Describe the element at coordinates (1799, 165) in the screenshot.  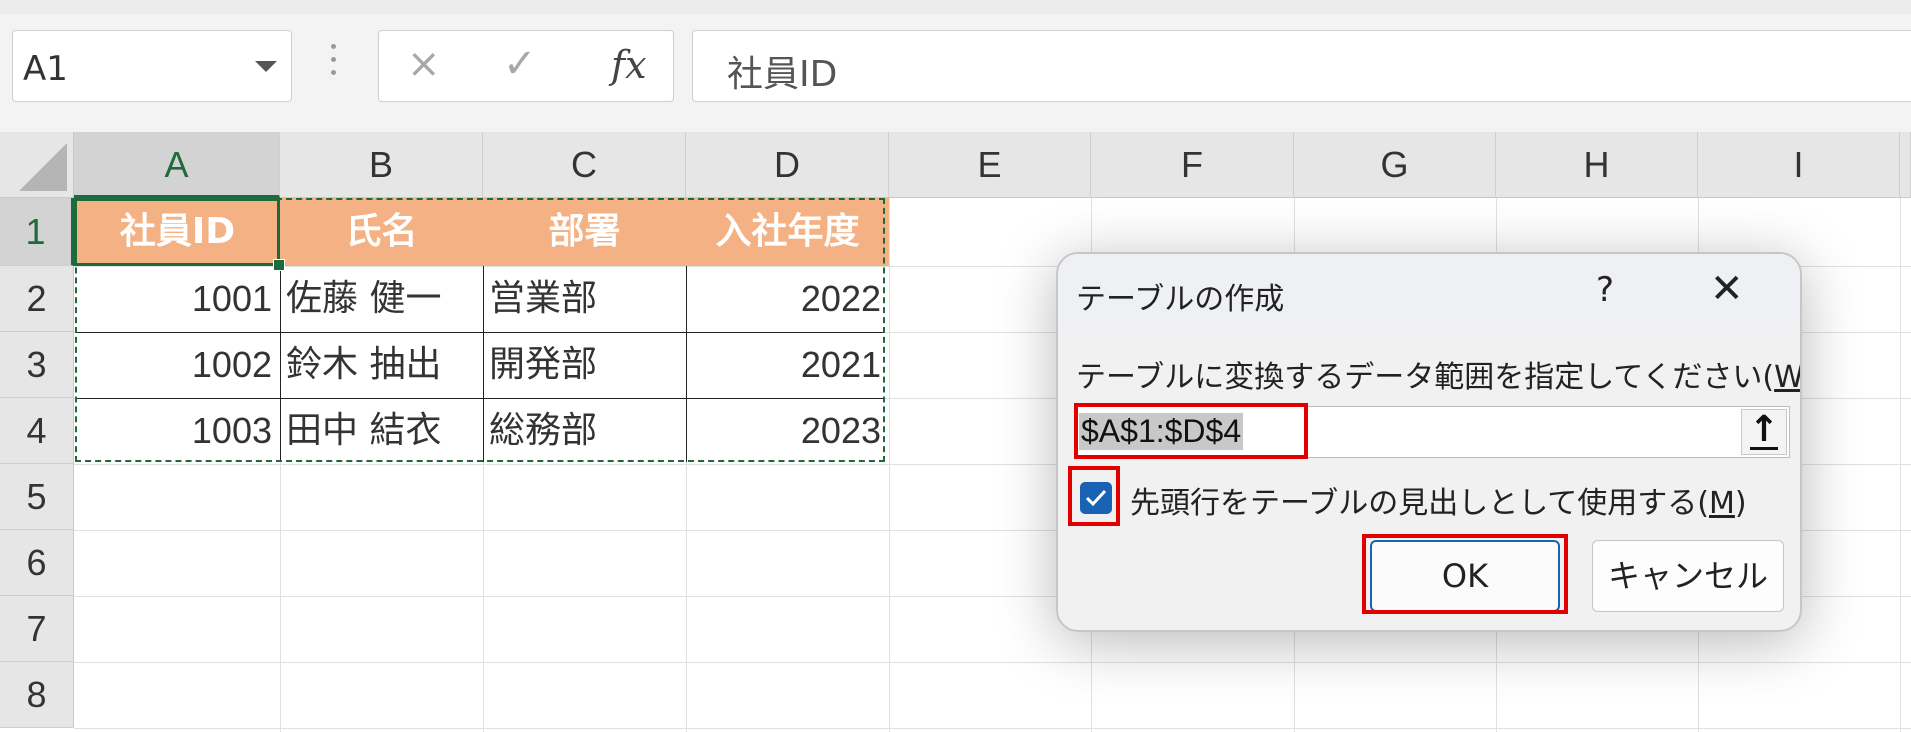
I see `column-header-i: I` at that location.